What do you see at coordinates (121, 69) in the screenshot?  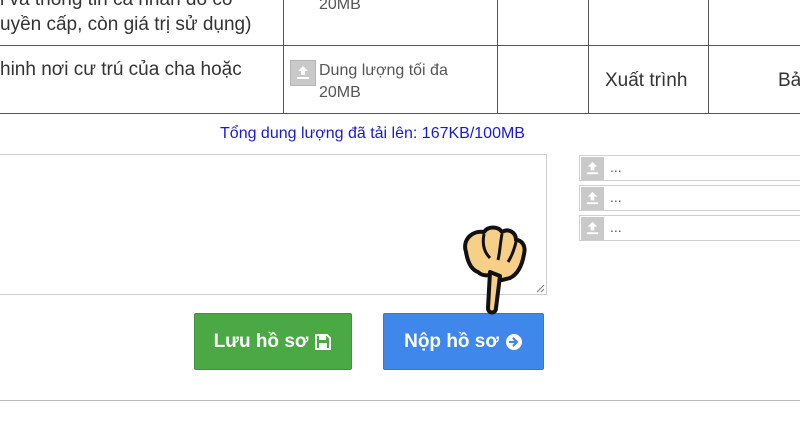 I see `row2-description: hinh nơi cư trú của cha hoặc` at bounding box center [121, 69].